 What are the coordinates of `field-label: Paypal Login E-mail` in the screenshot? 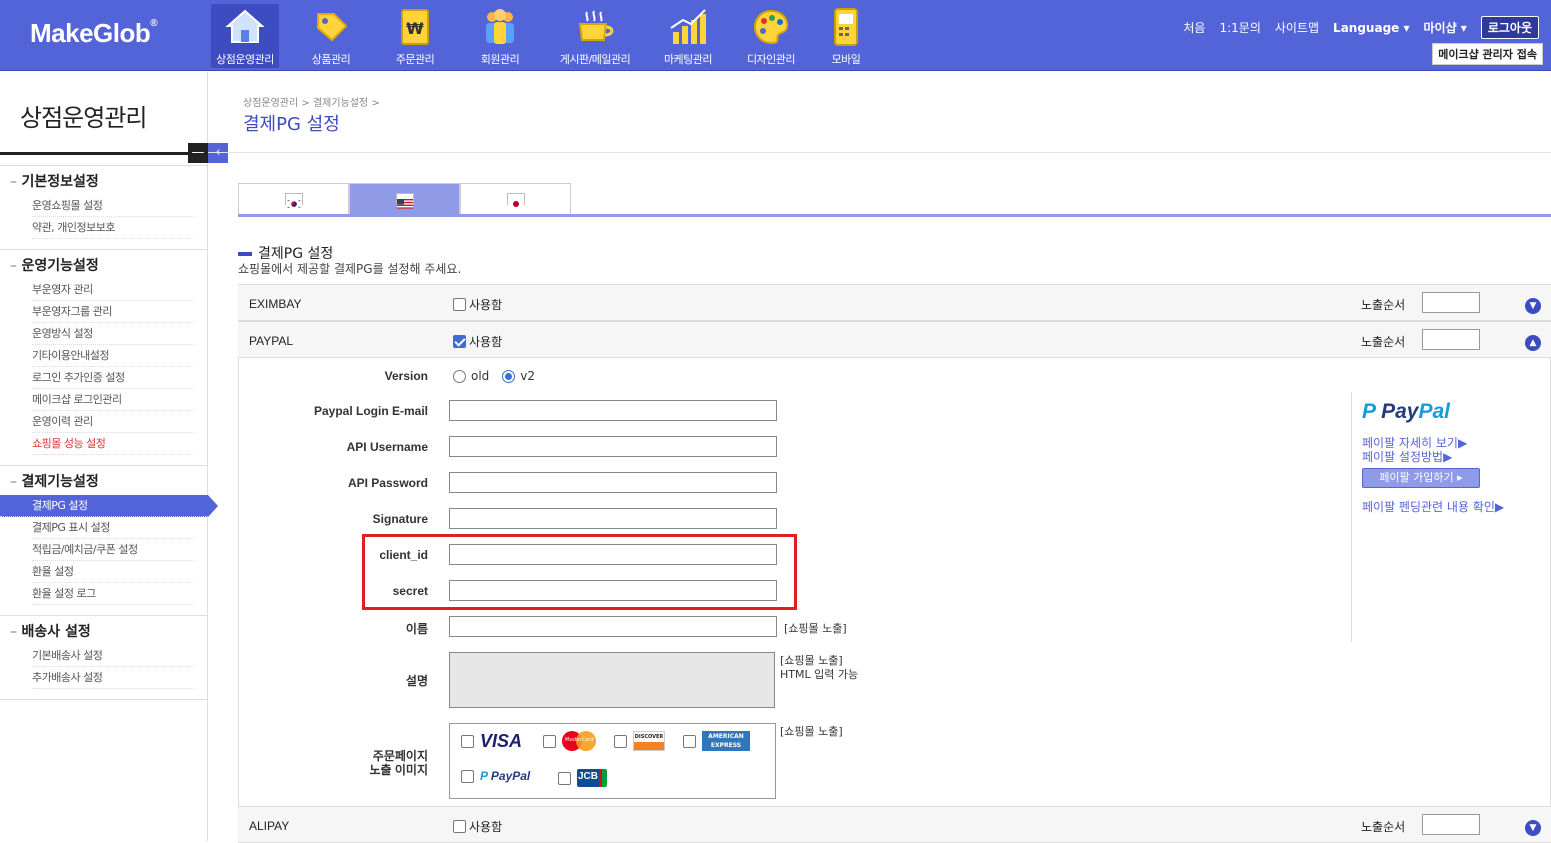 It's located at (370, 411).